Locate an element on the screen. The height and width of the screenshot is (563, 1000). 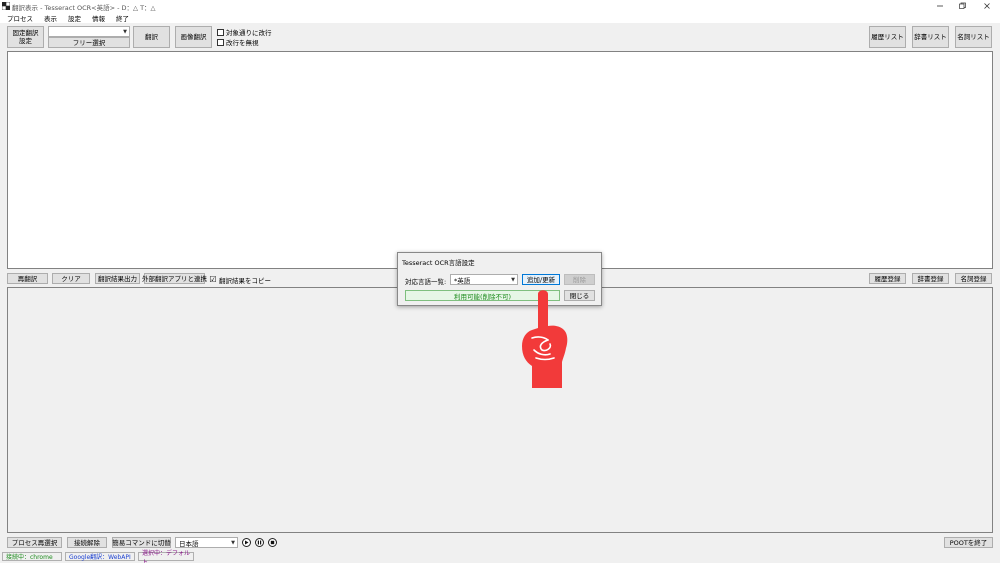
pause-icon is located at coordinates (259, 542).